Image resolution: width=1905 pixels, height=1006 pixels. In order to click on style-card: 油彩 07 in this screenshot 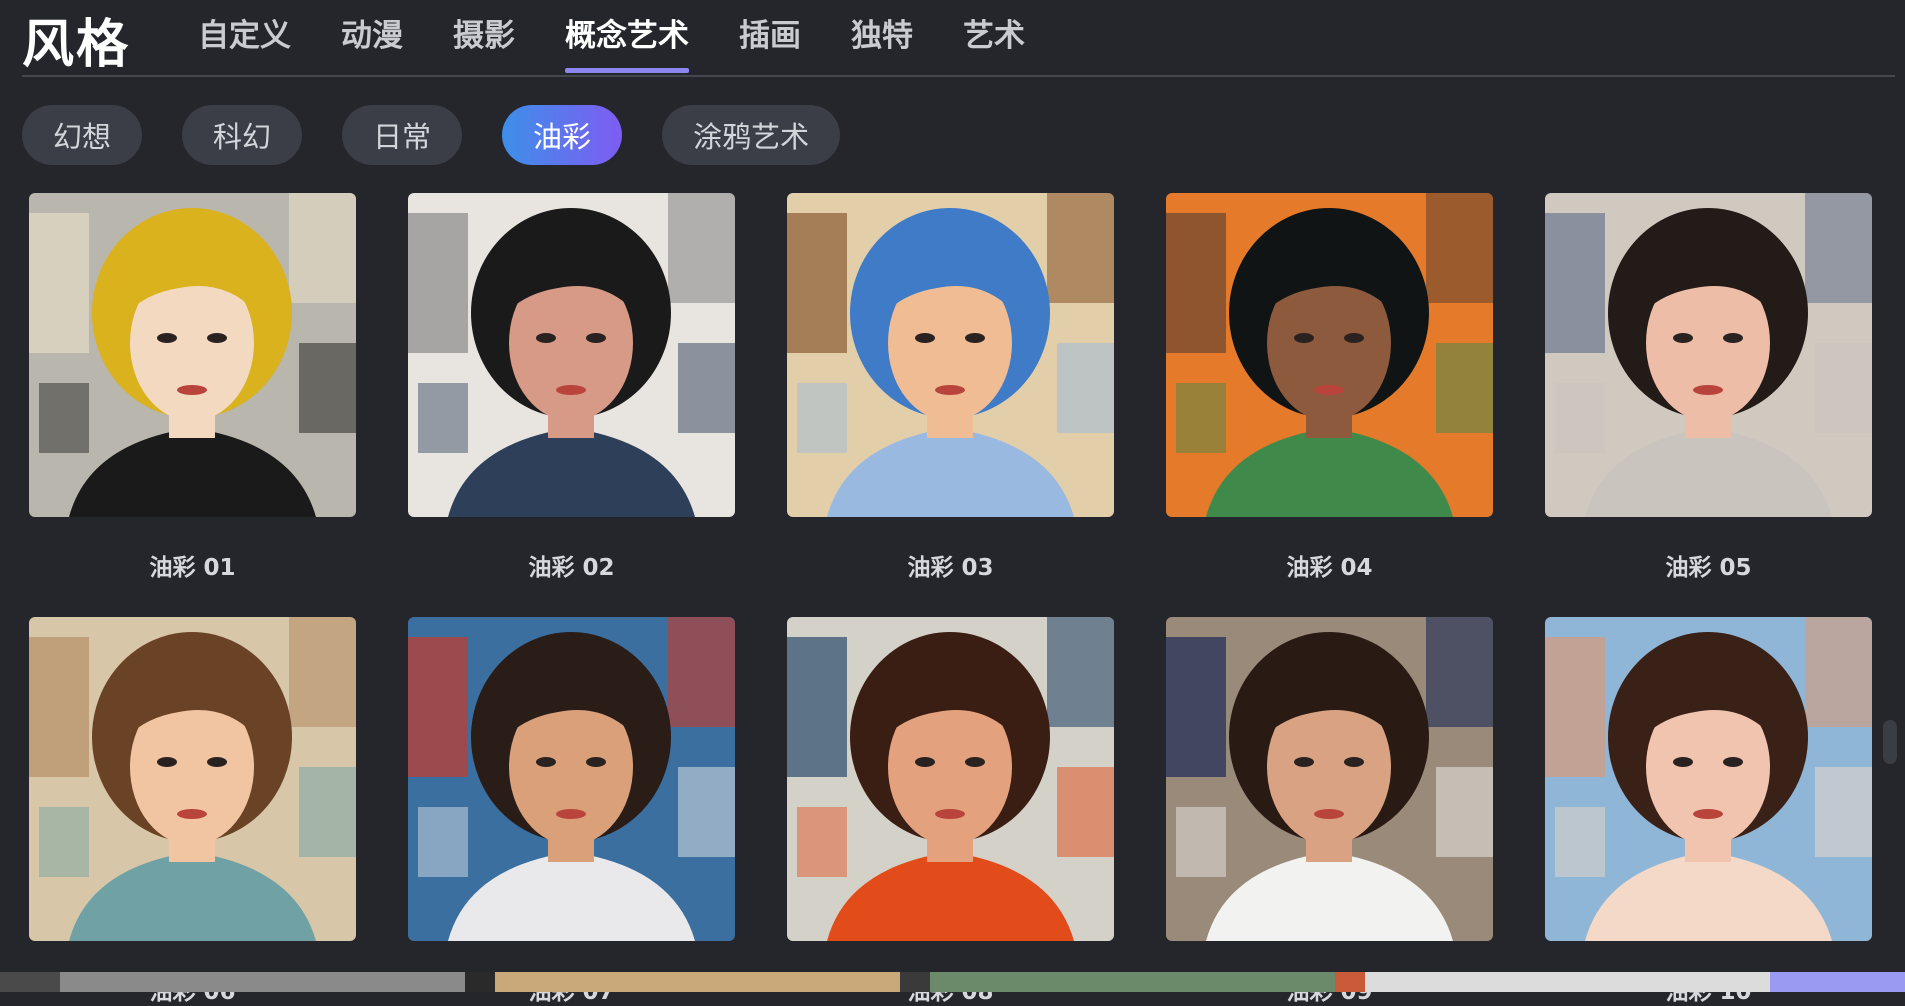, I will do `click(571, 811)`.